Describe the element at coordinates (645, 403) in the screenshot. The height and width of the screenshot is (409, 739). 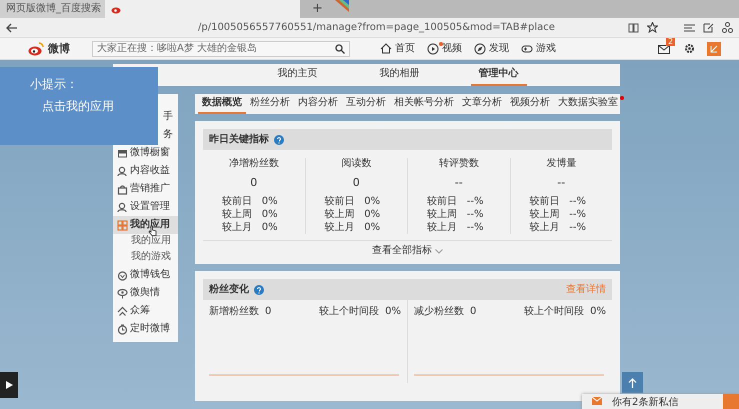
I see `message-text: 你有2条新私信` at that location.